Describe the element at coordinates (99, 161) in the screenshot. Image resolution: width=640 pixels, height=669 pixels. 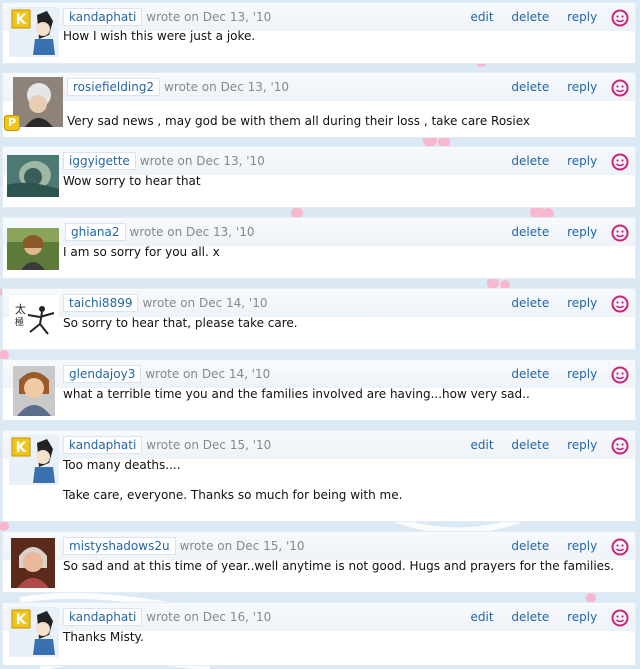
I see `username-link: iggyigette` at that location.